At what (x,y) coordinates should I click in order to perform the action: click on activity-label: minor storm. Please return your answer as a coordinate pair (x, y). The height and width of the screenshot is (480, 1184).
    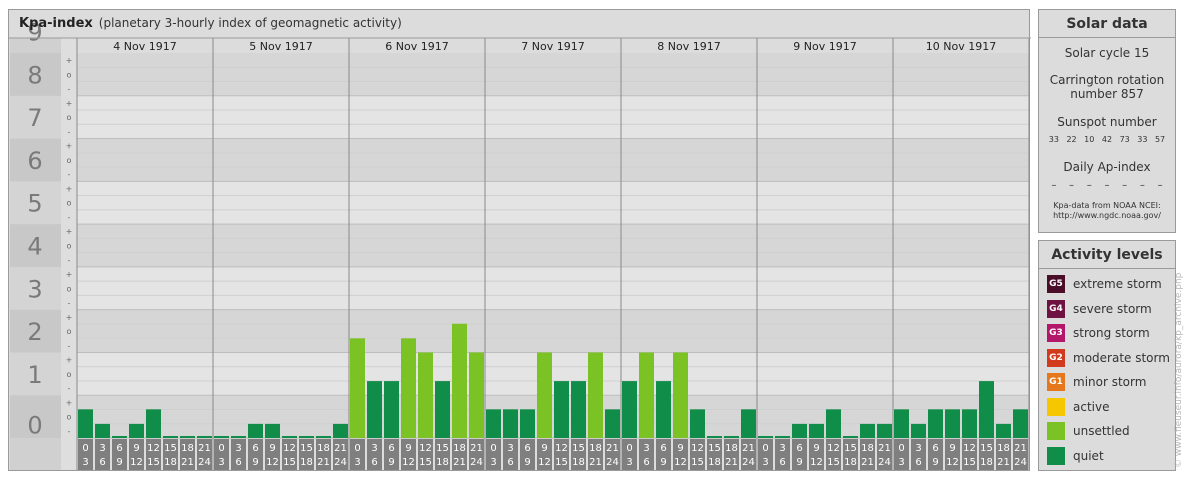
    Looking at the image, I should click on (1110, 382).